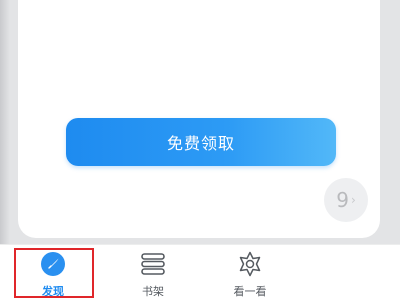  What do you see at coordinates (342, 200) in the screenshot?
I see `counter-badge-value: 9` at bounding box center [342, 200].